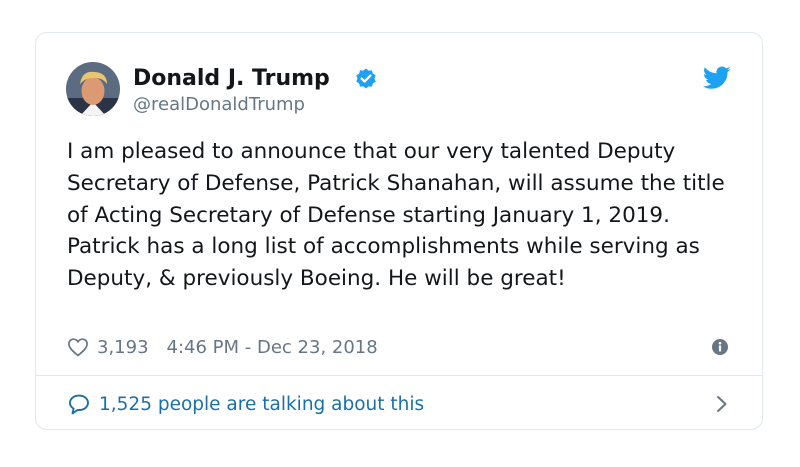  I want to click on author-handle: @realDonaldTrump, so click(219, 105).